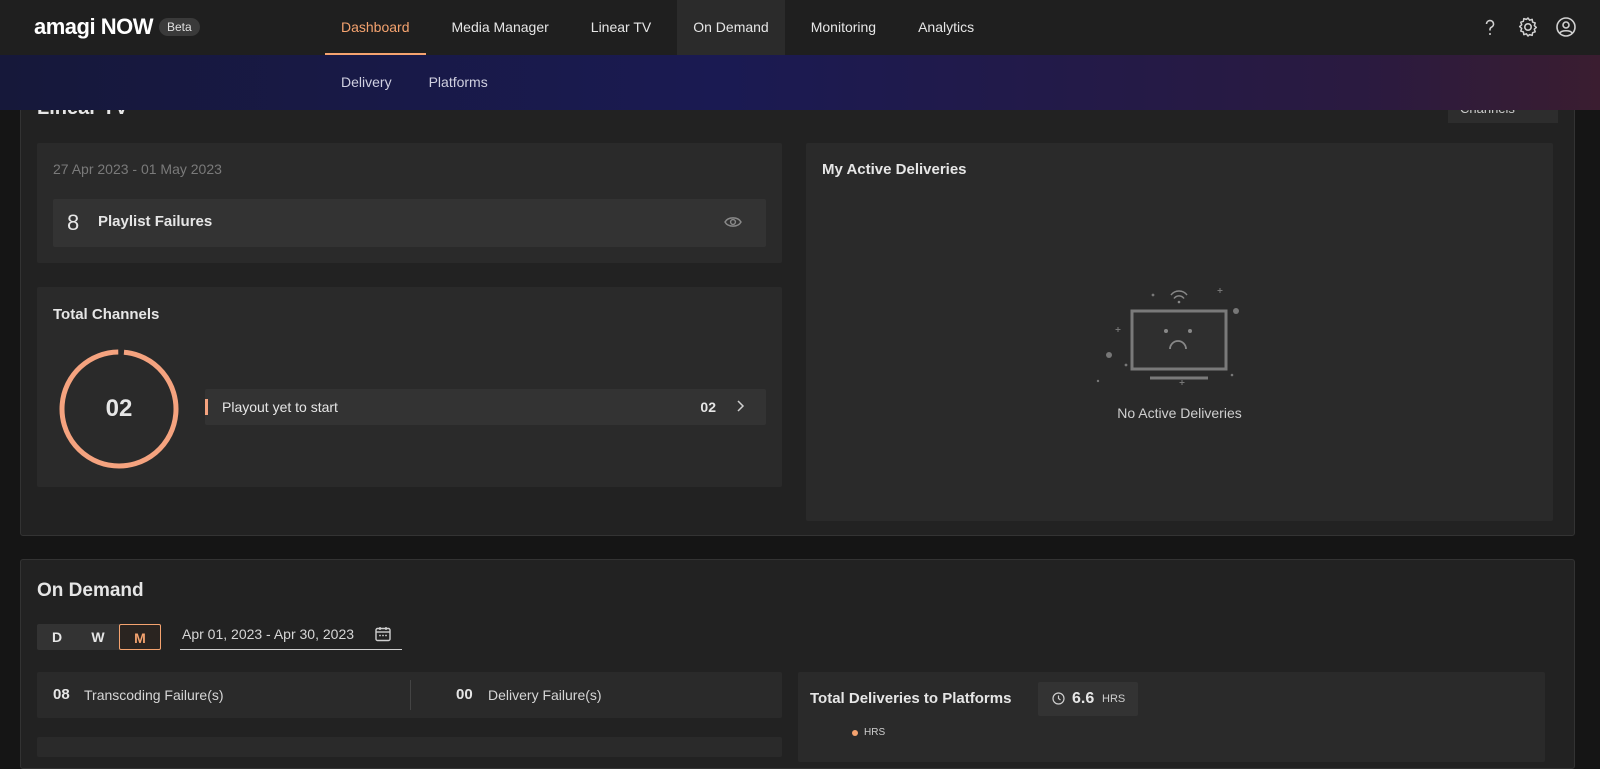  I want to click on active-deliveries-title: My Active Deliveries, so click(894, 169).